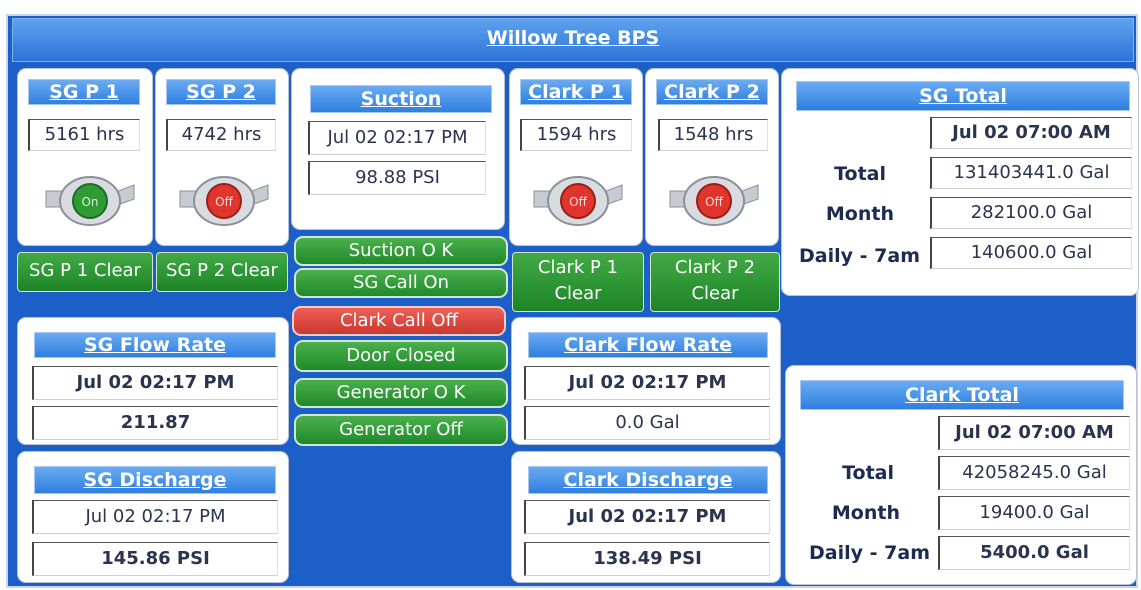 The width and height of the screenshot is (1141, 590). Describe the element at coordinates (578, 267) in the screenshot. I see `alarm-line: Clark P 1` at that location.